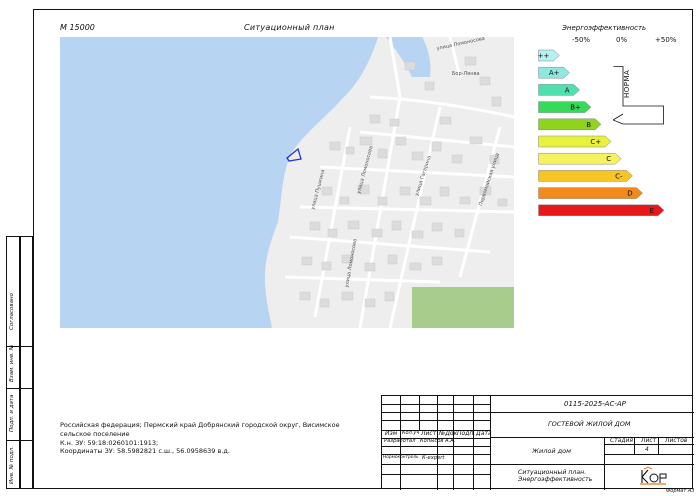 This screenshot has height=496, width=700. What do you see at coordinates (12, 311) in the screenshot?
I see `approved-label: Согласовано` at bounding box center [12, 311].